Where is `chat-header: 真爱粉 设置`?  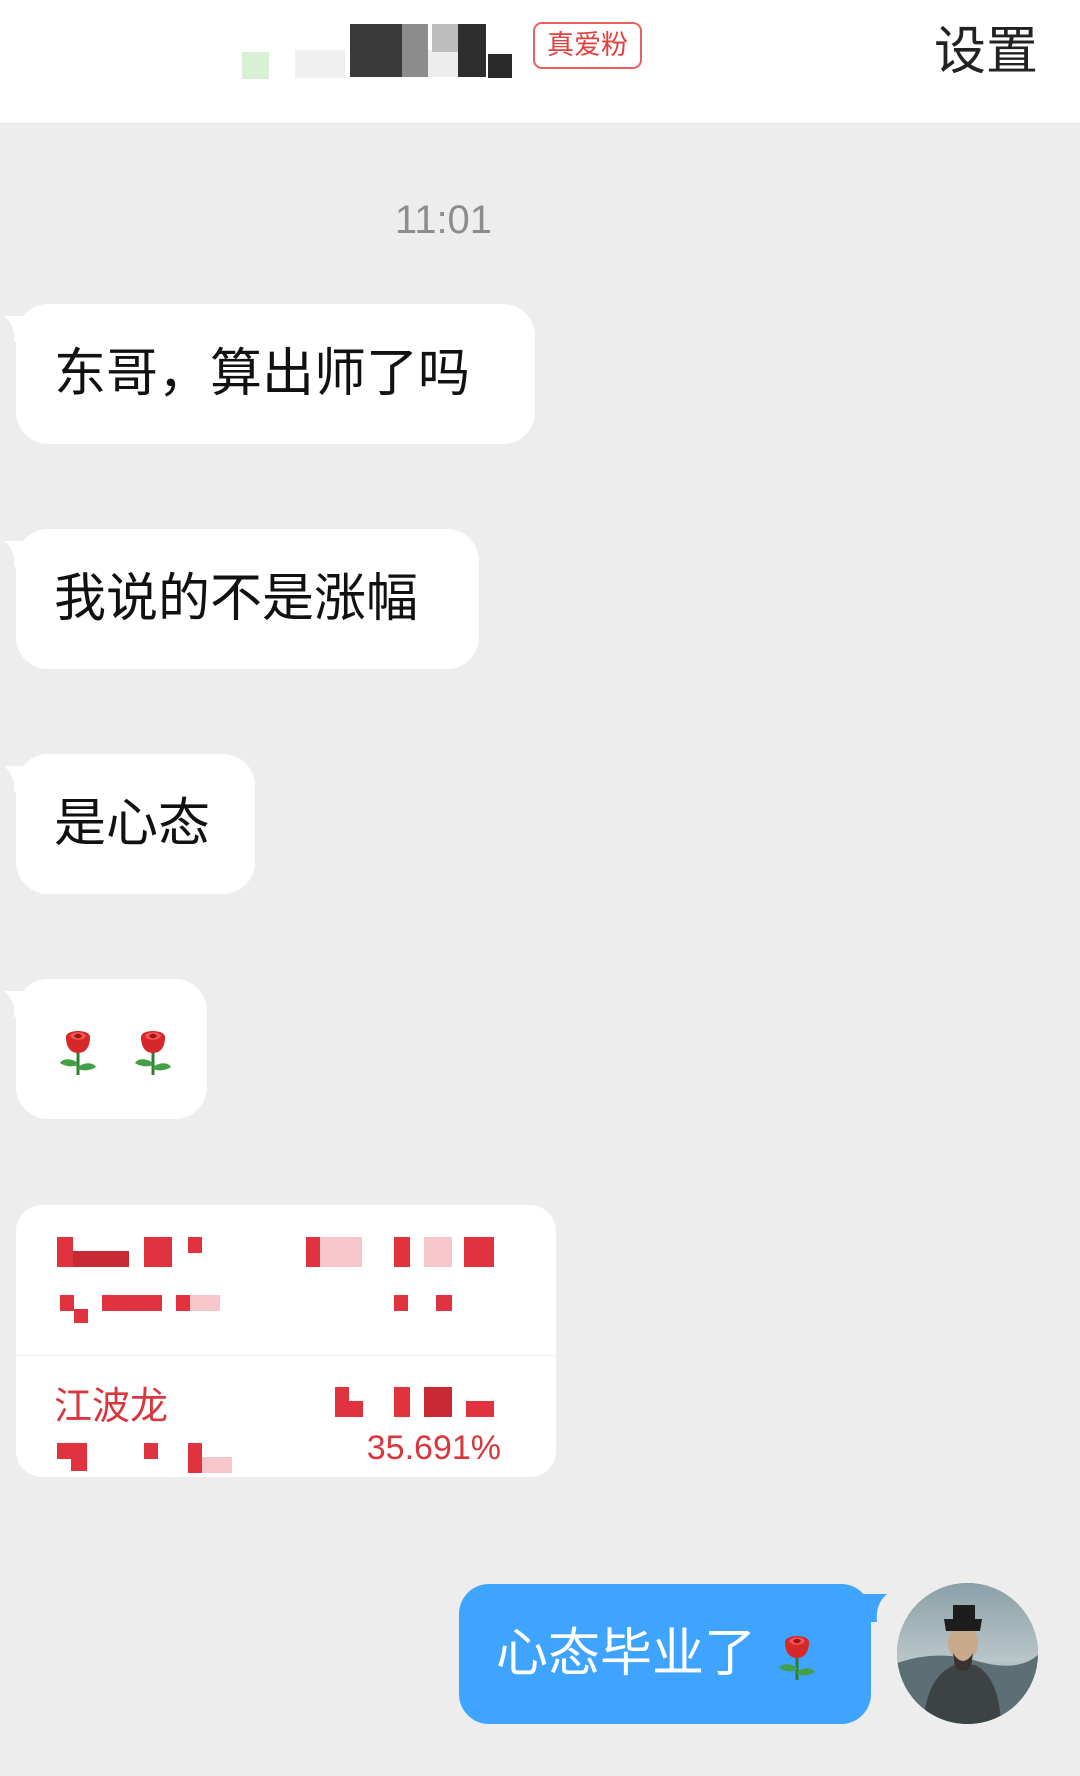
chat-header: 真爱粉 设置 is located at coordinates (540, 62).